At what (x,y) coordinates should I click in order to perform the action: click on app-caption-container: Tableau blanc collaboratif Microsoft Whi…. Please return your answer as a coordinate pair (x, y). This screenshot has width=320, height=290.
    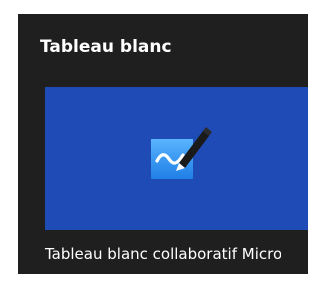
    Looking at the image, I should click on (149, 259).